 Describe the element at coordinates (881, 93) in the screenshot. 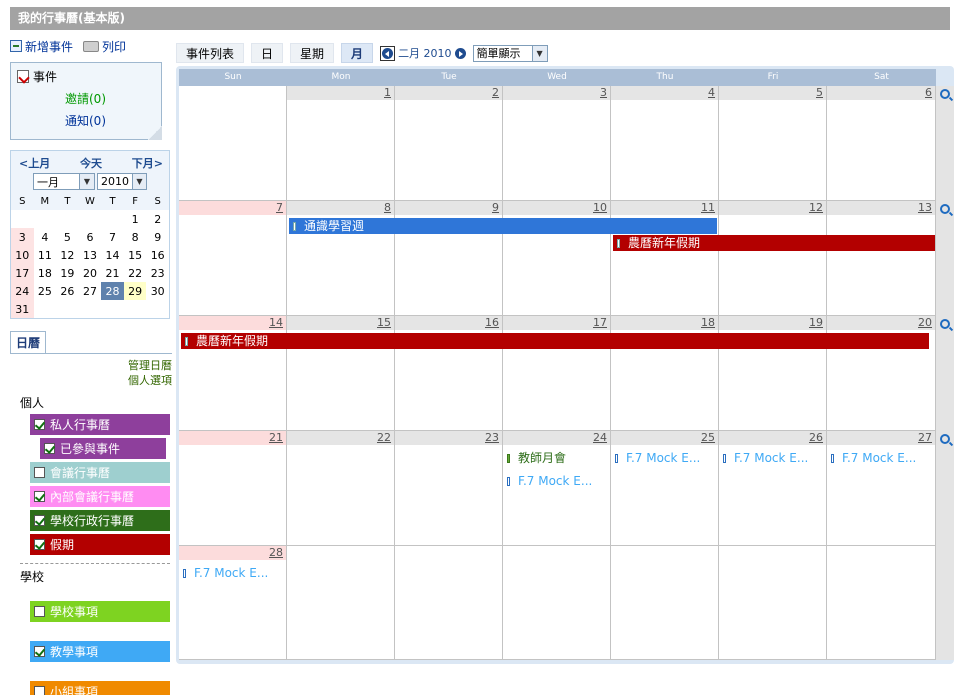

I see `day-number: 6` at that location.